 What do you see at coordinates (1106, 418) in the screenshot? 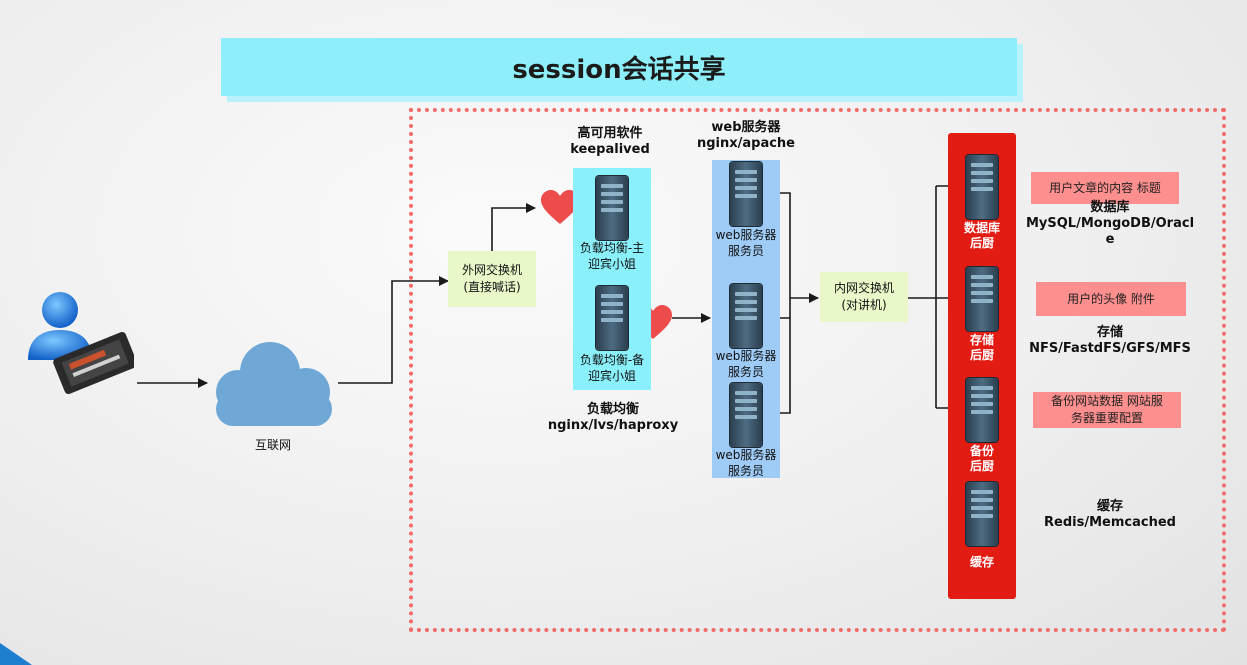
I see `note-text: 务器重要配置` at bounding box center [1106, 418].